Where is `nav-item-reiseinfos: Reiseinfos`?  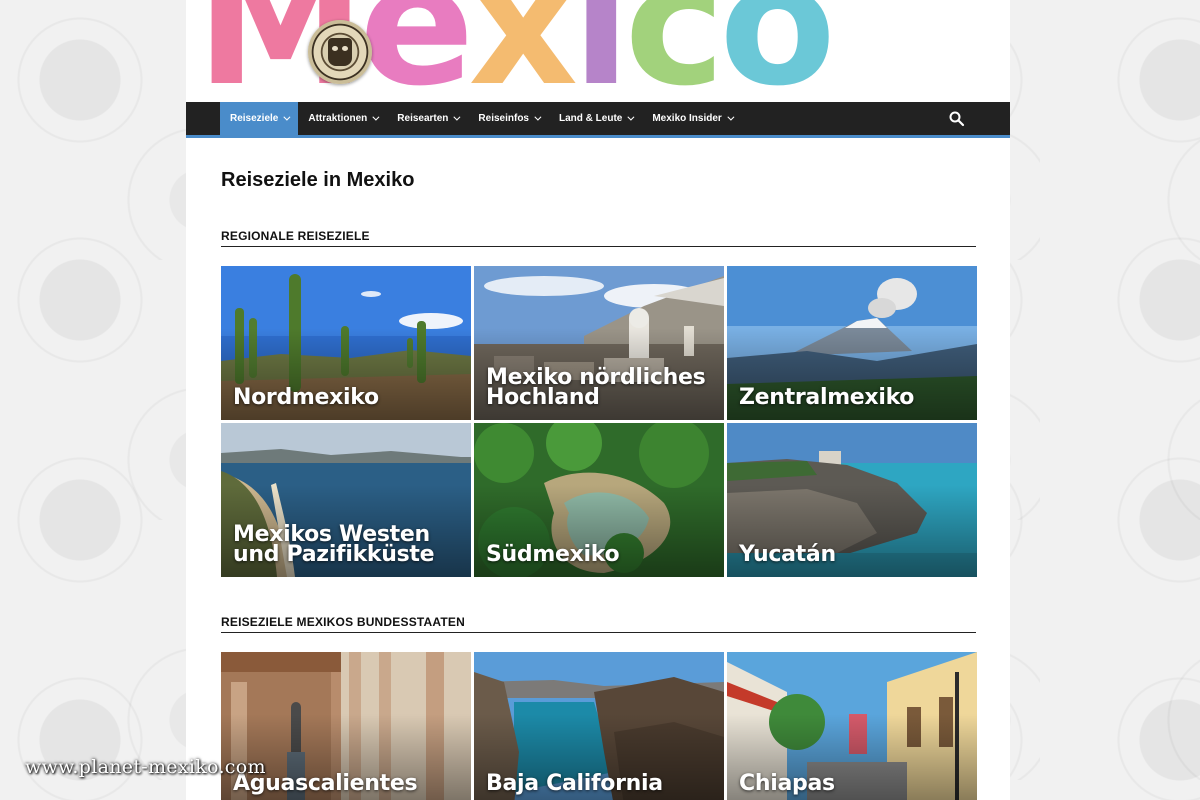
nav-item-reiseinfos: Reiseinfos is located at coordinates (508, 118).